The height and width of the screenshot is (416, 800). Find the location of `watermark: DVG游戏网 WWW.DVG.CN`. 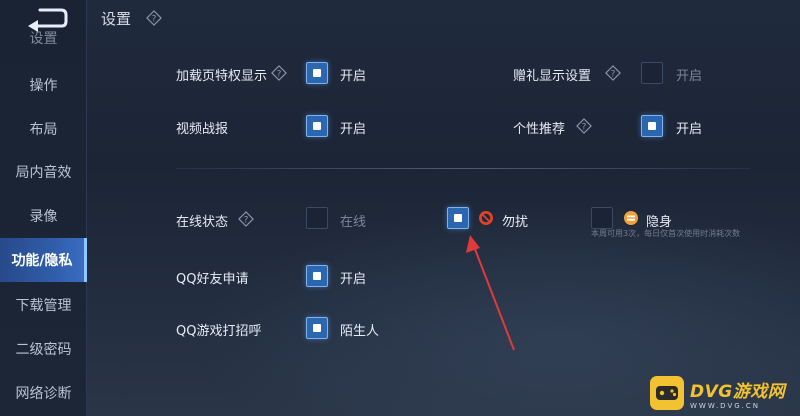

watermark: DVG游戏网 WWW.DVG.CN is located at coordinates (725, 393).